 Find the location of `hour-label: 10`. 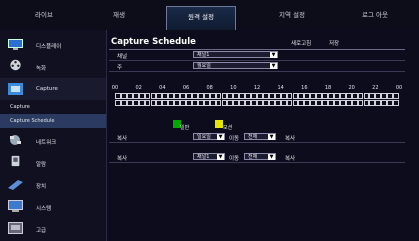

hour-label: 10 is located at coordinates (233, 88).